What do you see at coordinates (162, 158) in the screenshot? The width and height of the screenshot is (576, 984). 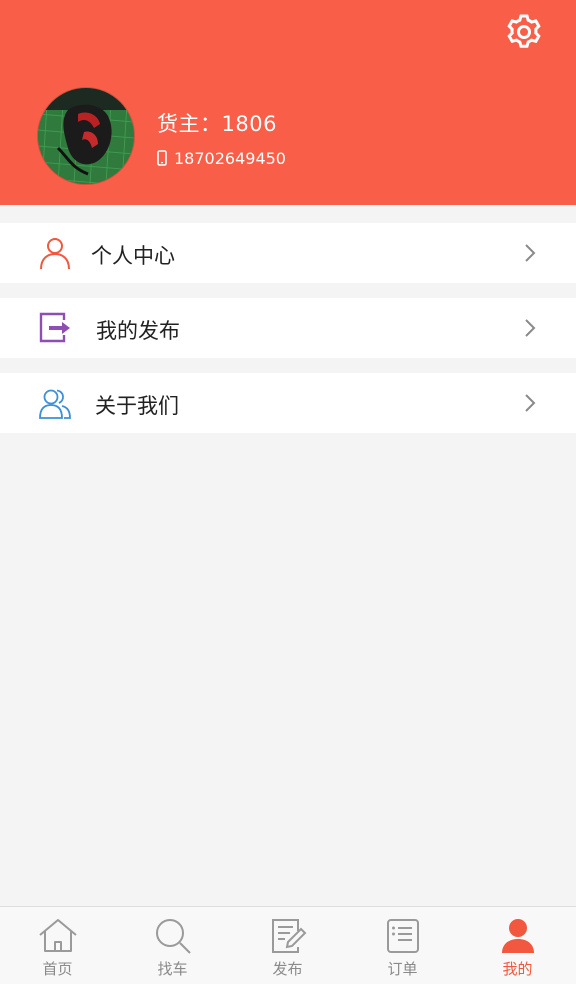 I see `mobile-phone-icon` at bounding box center [162, 158].